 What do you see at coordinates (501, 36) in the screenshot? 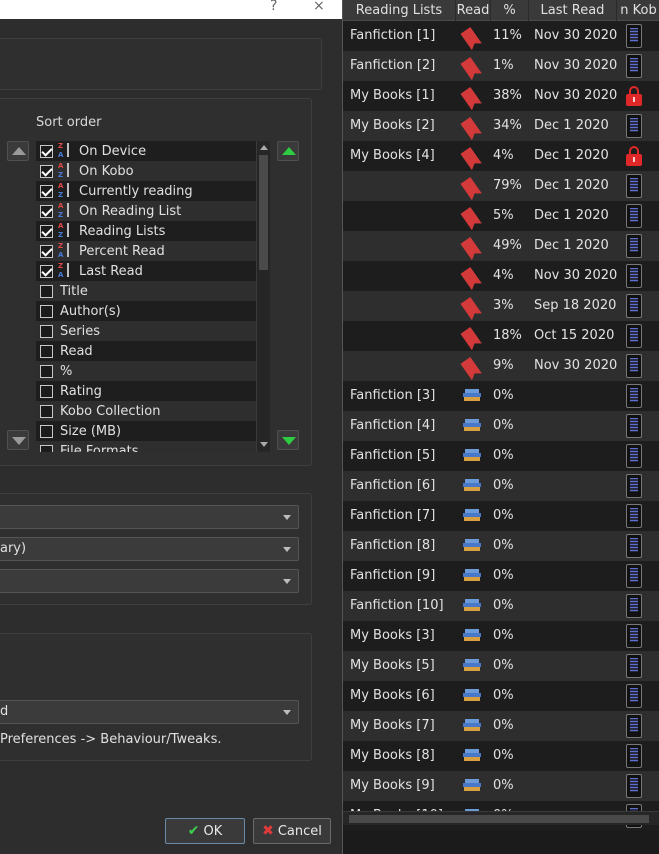
I see `table-row: Fanfiction [1] 11% Nov 30 2020` at bounding box center [501, 36].